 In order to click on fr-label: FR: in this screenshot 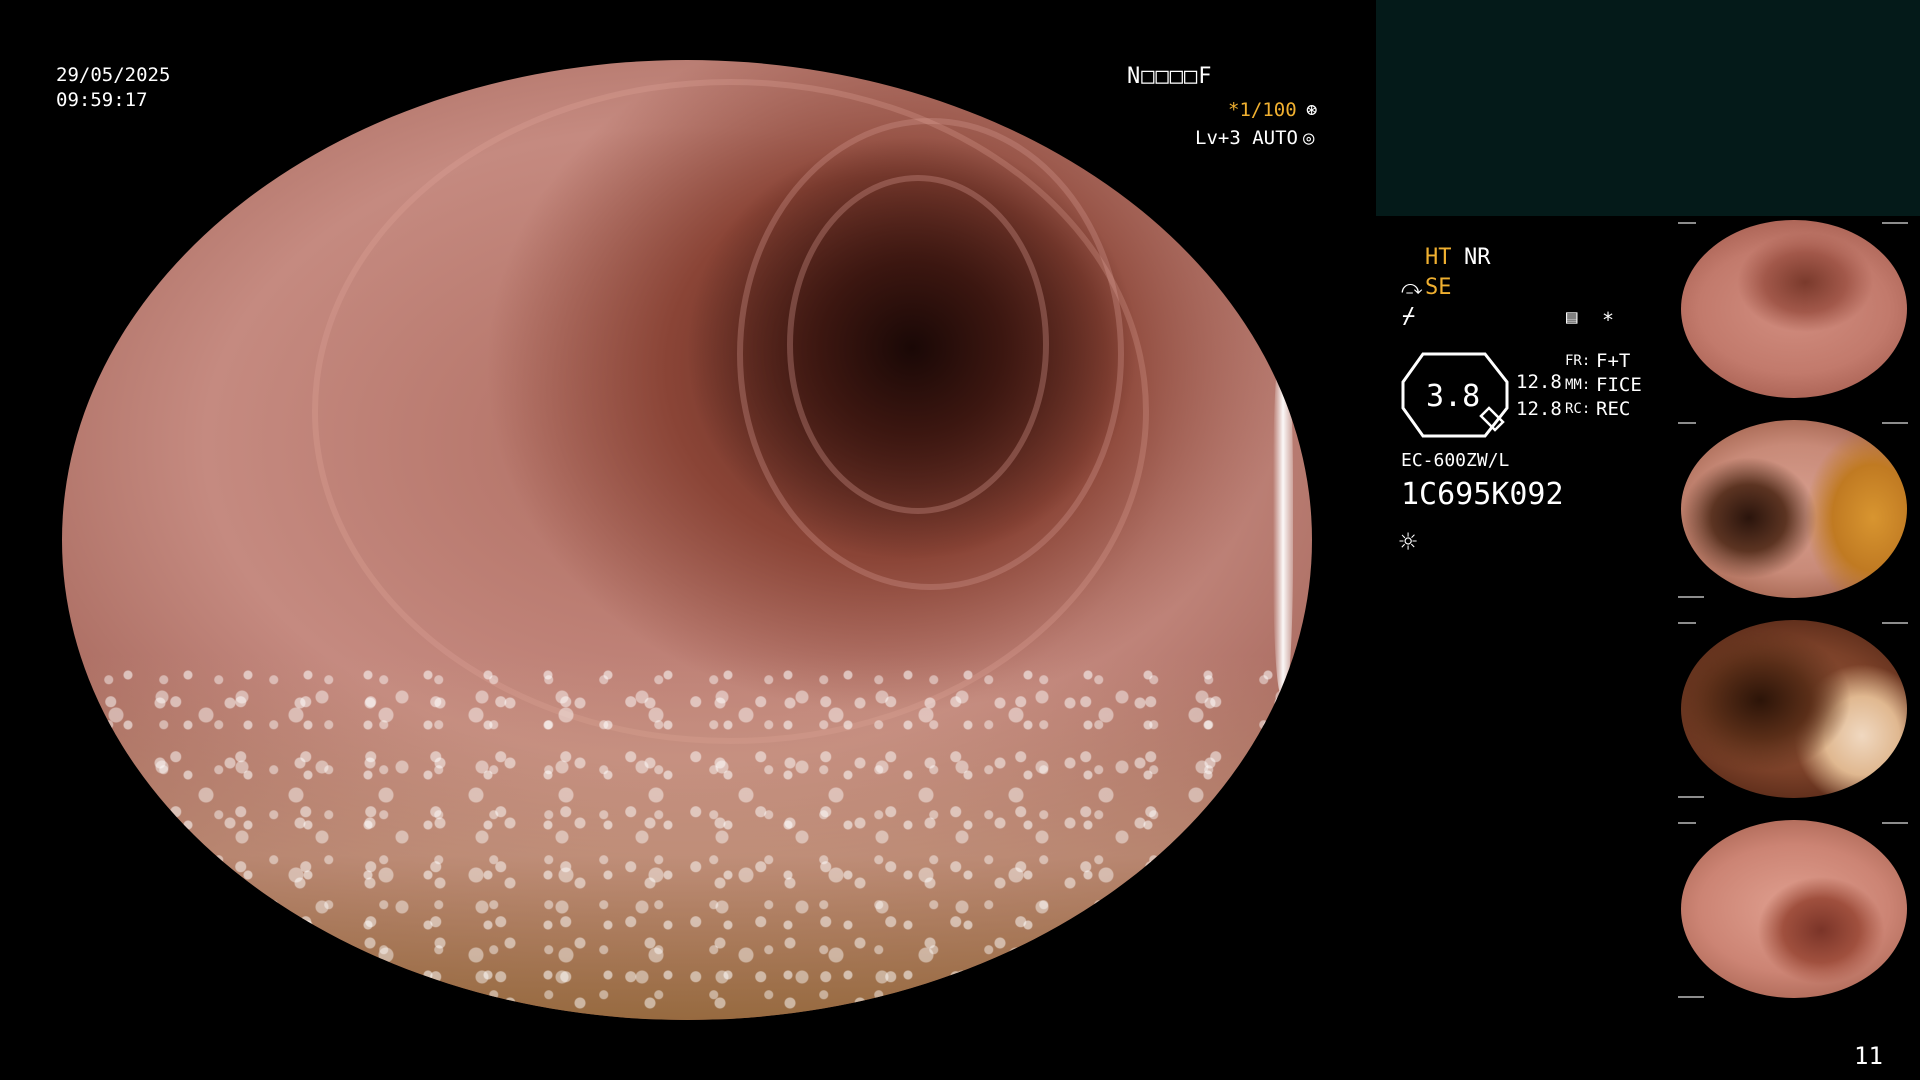, I will do `click(1578, 361)`.